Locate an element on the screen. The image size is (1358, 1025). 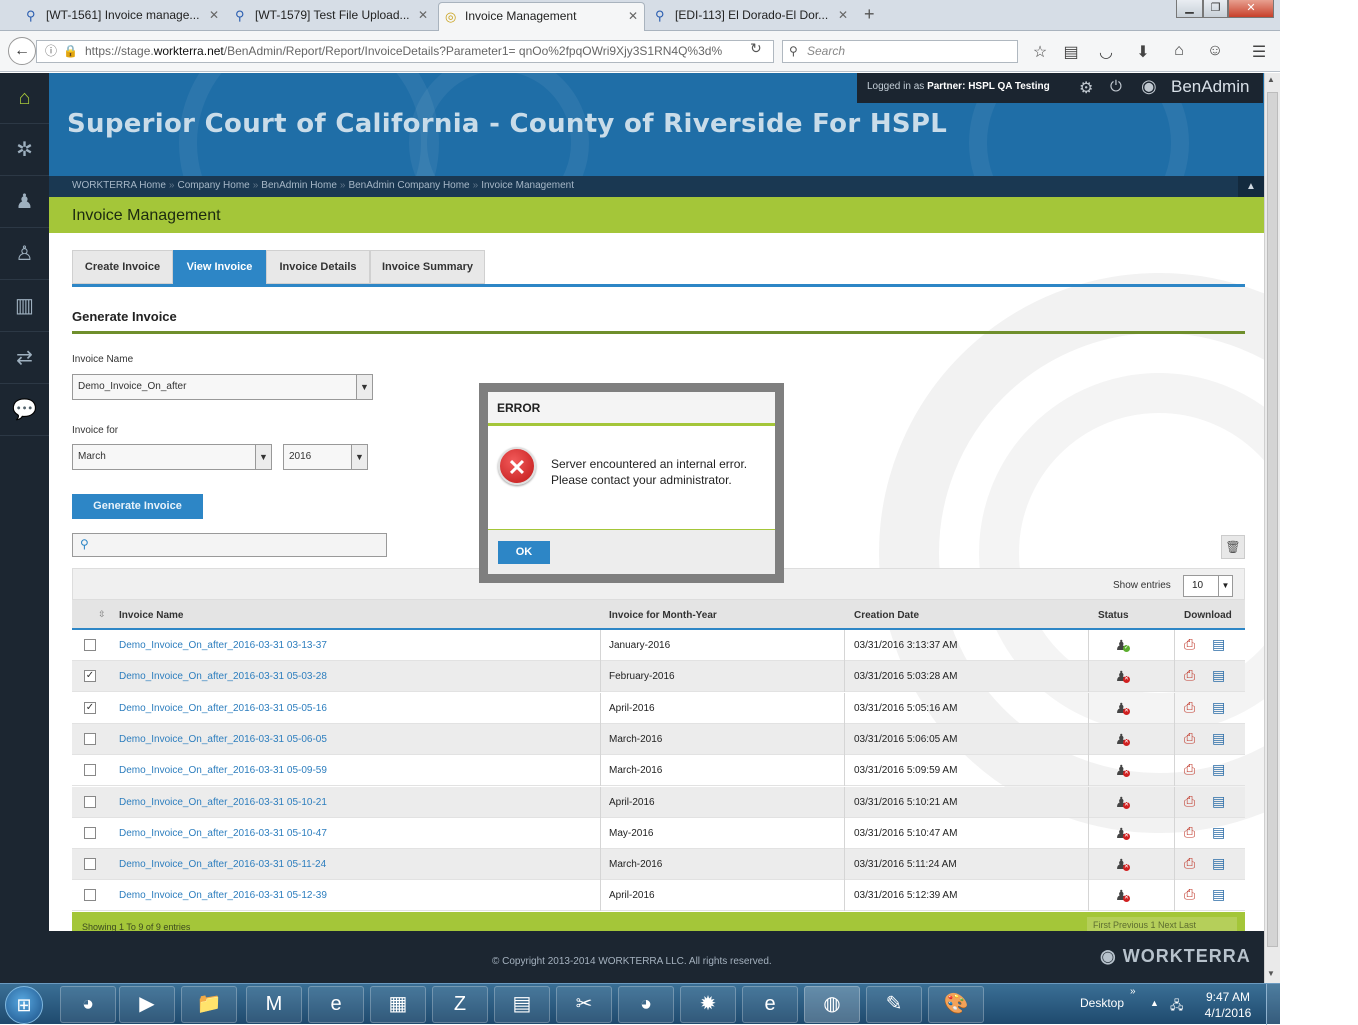
restore-button: ❐ is located at coordinates (1215, 9).